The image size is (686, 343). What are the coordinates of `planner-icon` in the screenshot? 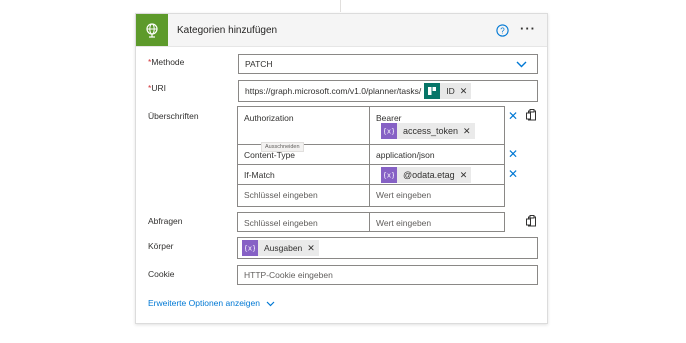 It's located at (432, 91).